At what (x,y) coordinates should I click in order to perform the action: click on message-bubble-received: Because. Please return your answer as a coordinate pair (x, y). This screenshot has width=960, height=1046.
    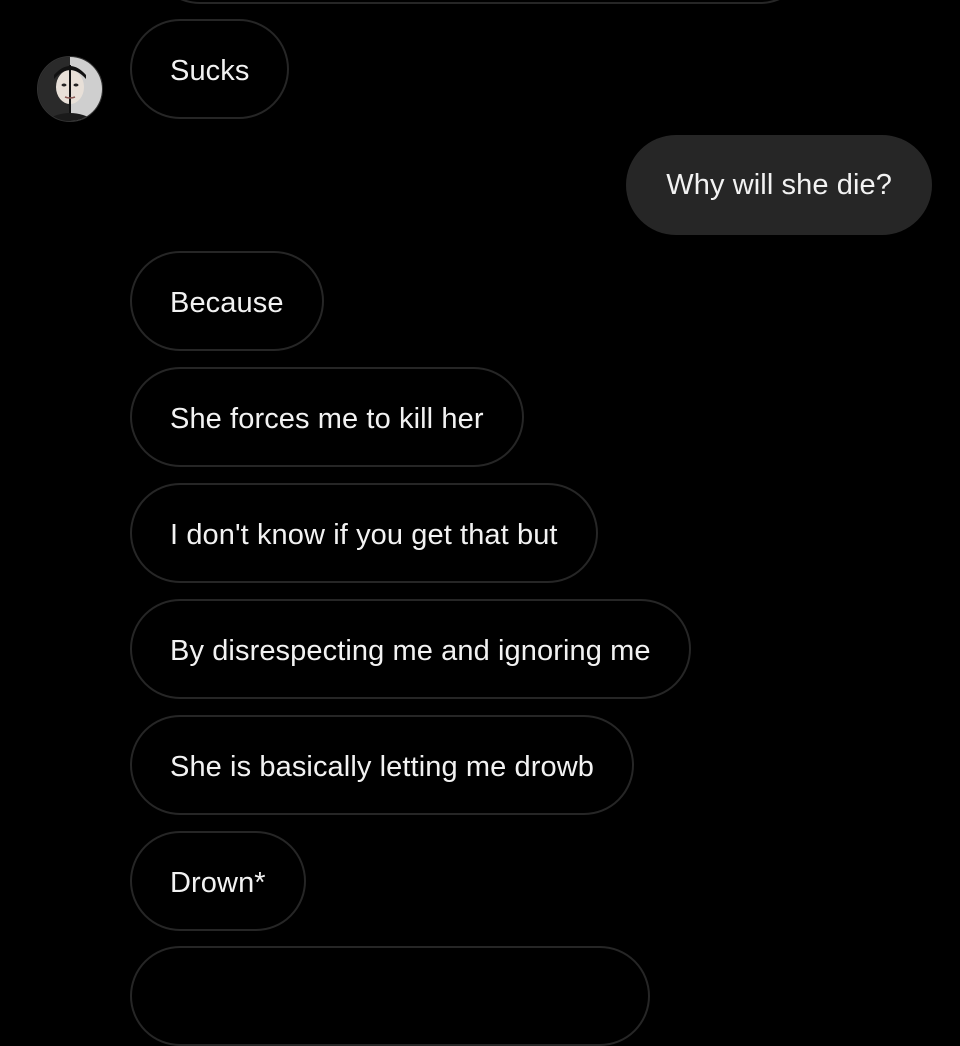
    Looking at the image, I should click on (227, 301).